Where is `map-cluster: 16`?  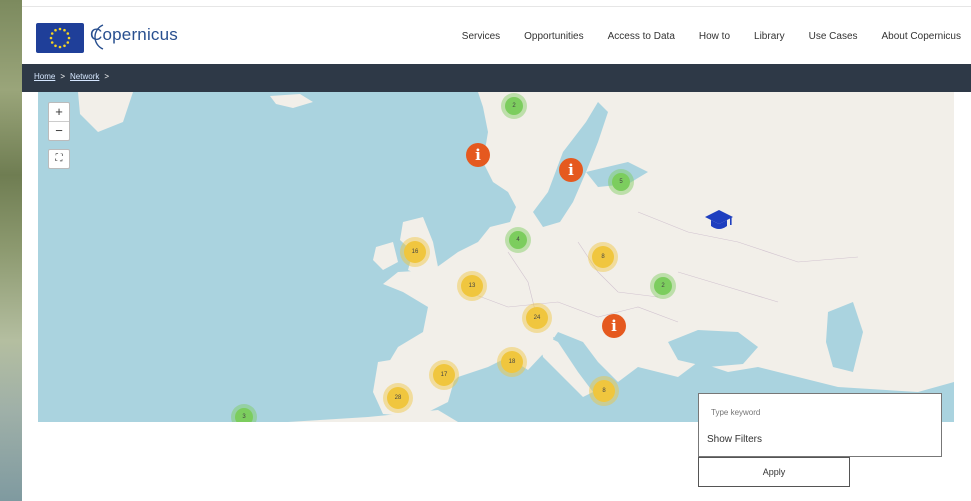
map-cluster: 16 is located at coordinates (415, 252).